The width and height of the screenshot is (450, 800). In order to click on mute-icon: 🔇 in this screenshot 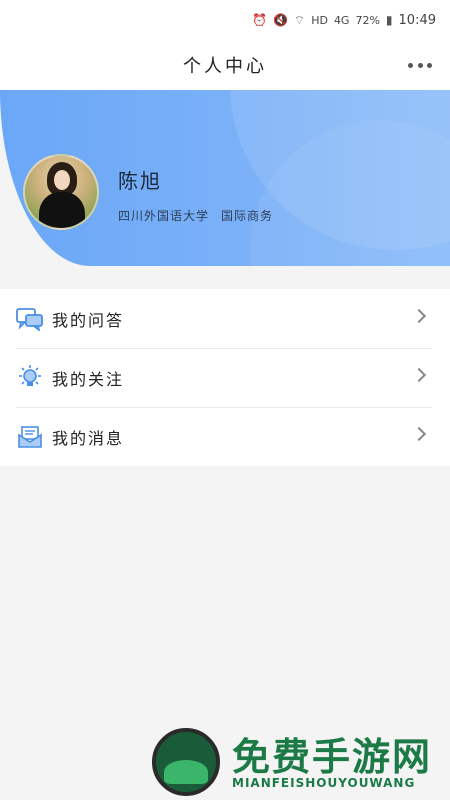, I will do `click(280, 20)`.